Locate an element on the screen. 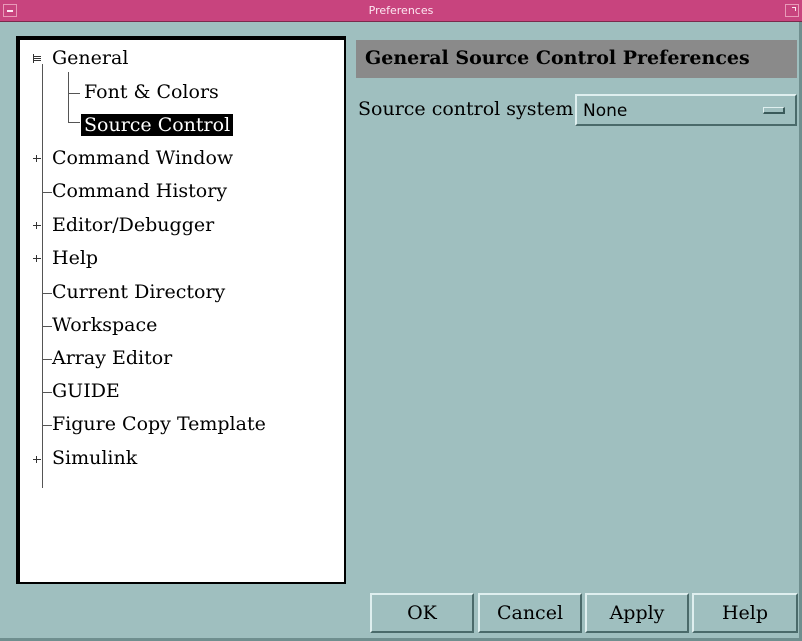 This screenshot has width=802, height=641. help-button: Help is located at coordinates (745, 613).